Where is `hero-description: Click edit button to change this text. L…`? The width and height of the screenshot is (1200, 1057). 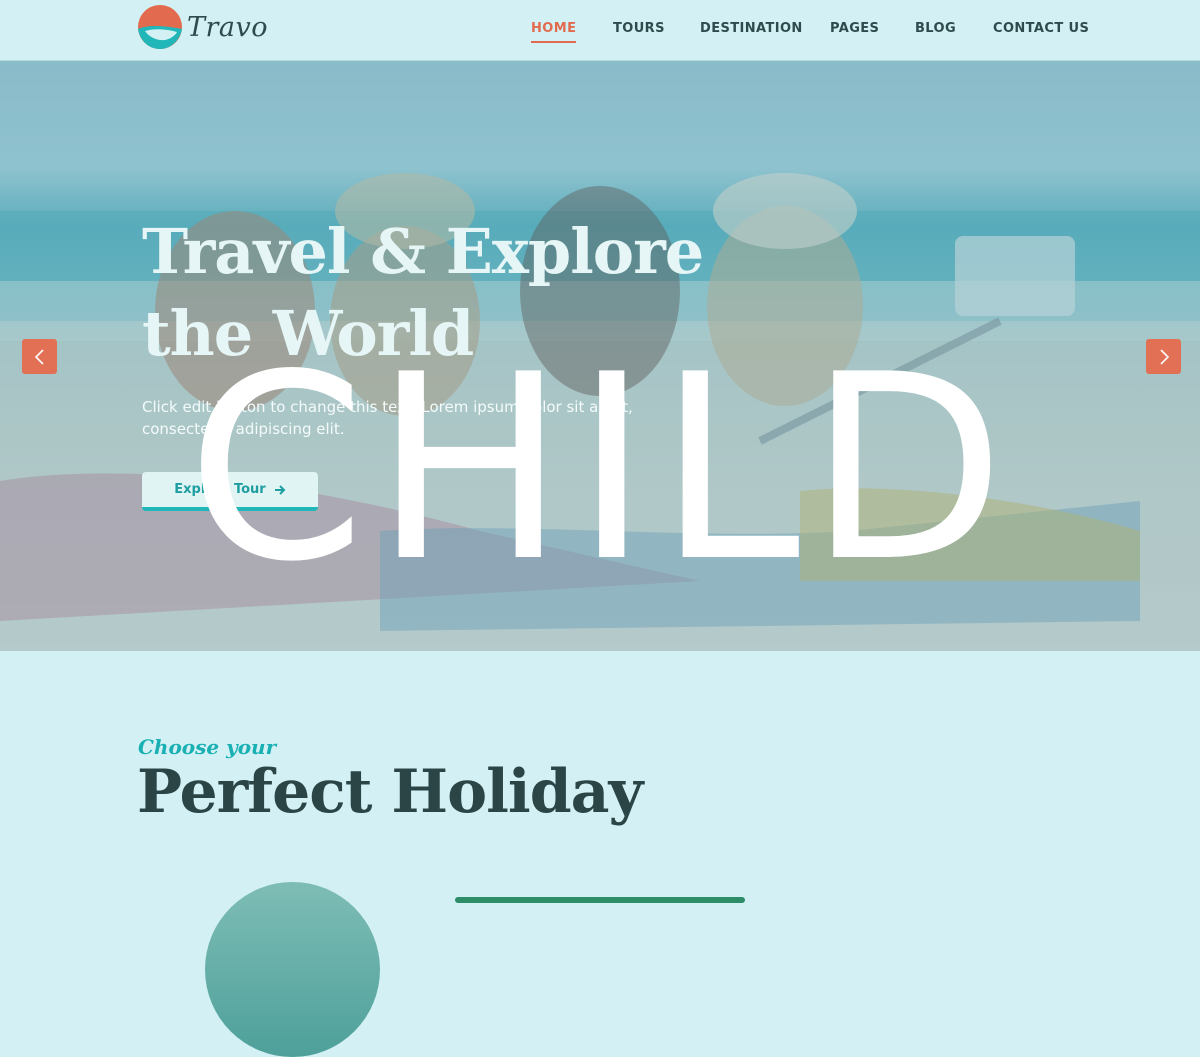
hero-description: Click edit button to change this text. L… is located at coordinates (387, 418).